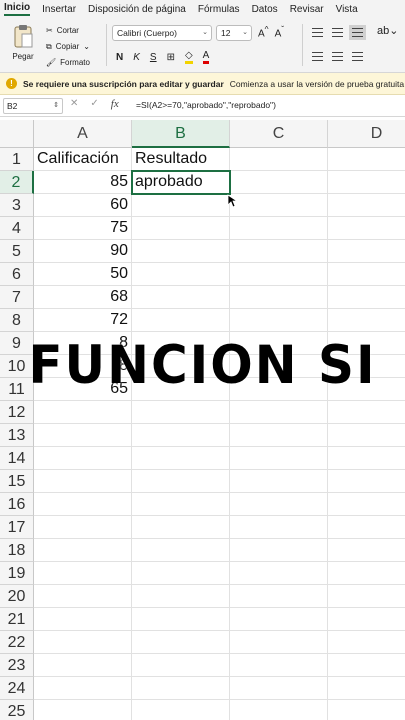 This screenshot has height=720, width=405. I want to click on align-right-icon, so click(357, 56).